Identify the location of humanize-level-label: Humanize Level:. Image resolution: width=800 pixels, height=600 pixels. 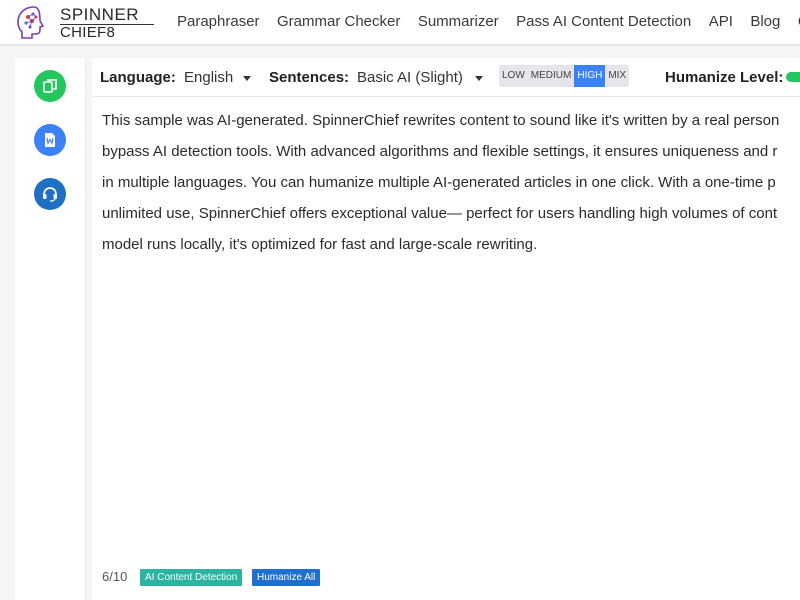
(724, 77).